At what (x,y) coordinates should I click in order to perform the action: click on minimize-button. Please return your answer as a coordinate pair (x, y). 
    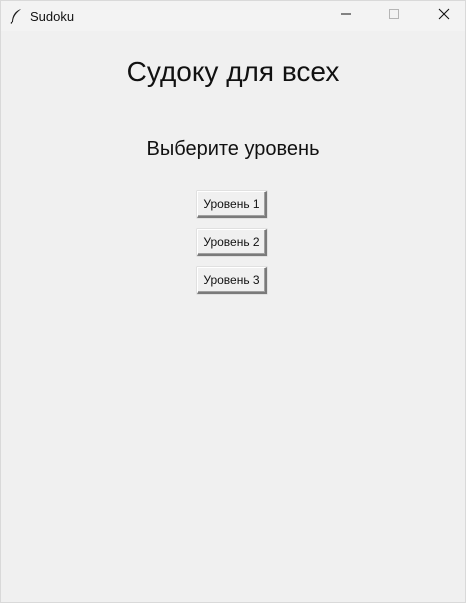
    Looking at the image, I should click on (346, 16).